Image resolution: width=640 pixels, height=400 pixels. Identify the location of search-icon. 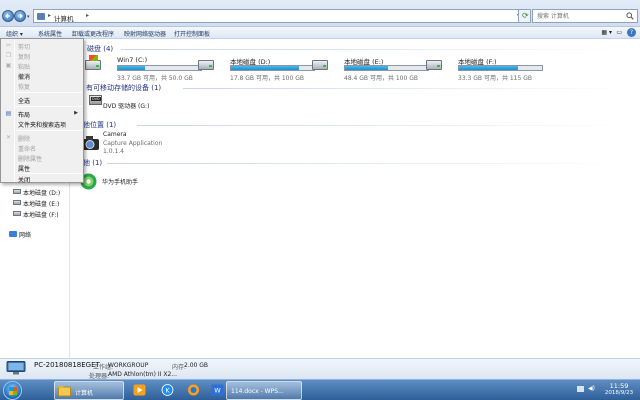
(630, 16).